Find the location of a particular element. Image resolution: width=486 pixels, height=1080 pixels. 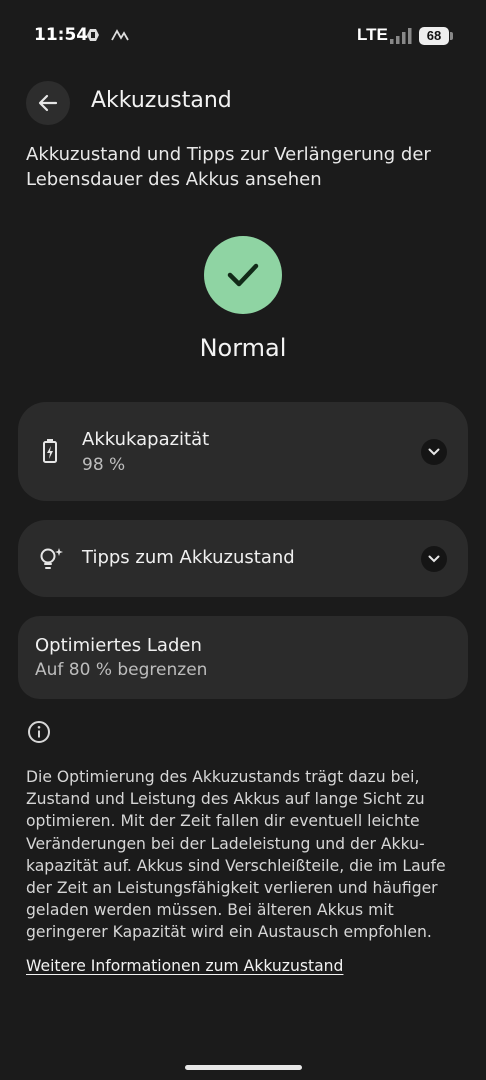

optimized-title: Optimiertes Laden is located at coordinates (118, 645).